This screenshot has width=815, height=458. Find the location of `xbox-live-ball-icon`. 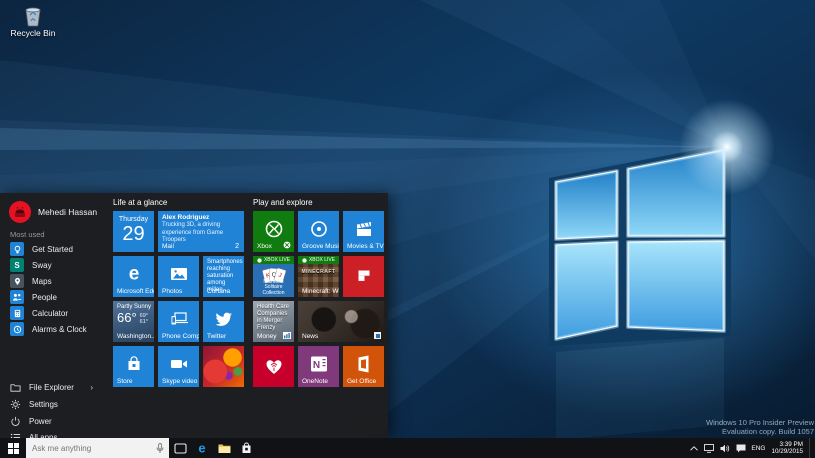

xbox-live-ball-icon is located at coordinates (259, 260).